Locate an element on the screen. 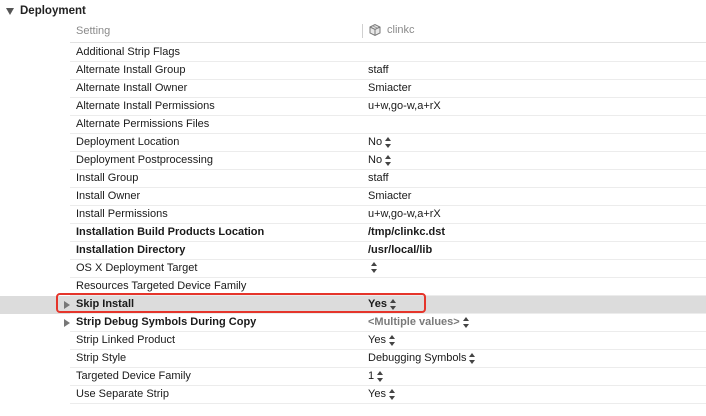 The width and height of the screenshot is (706, 416). setting-value: /usr/local/lib is located at coordinates (400, 250).